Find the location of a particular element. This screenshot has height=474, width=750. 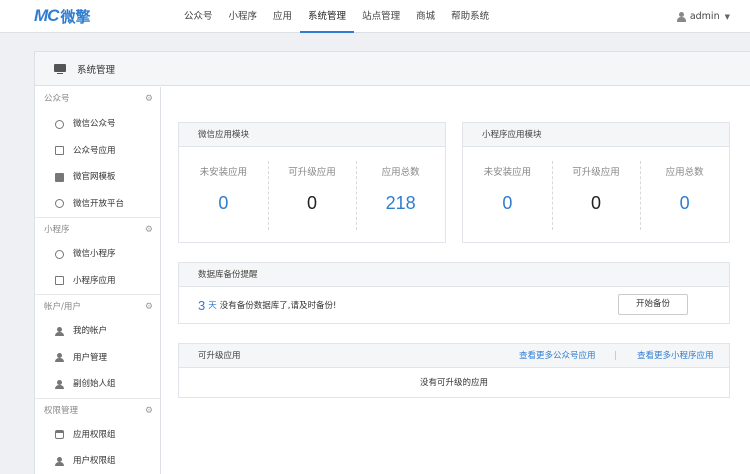

sidebar-item-user-permission-group: 用户权限组 is located at coordinates (97, 461).